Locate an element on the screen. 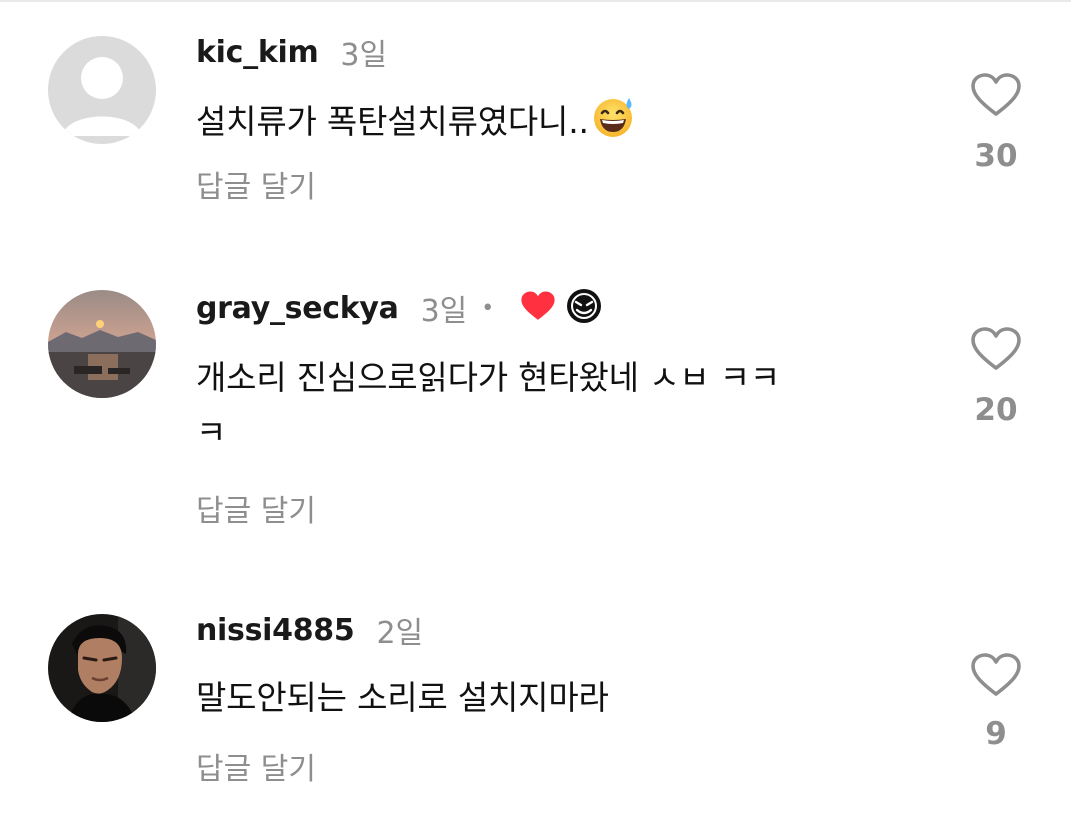 This screenshot has height=821, width=1071. comment-body: 말도안되는 소리로 설치지마라 is located at coordinates (402, 697).